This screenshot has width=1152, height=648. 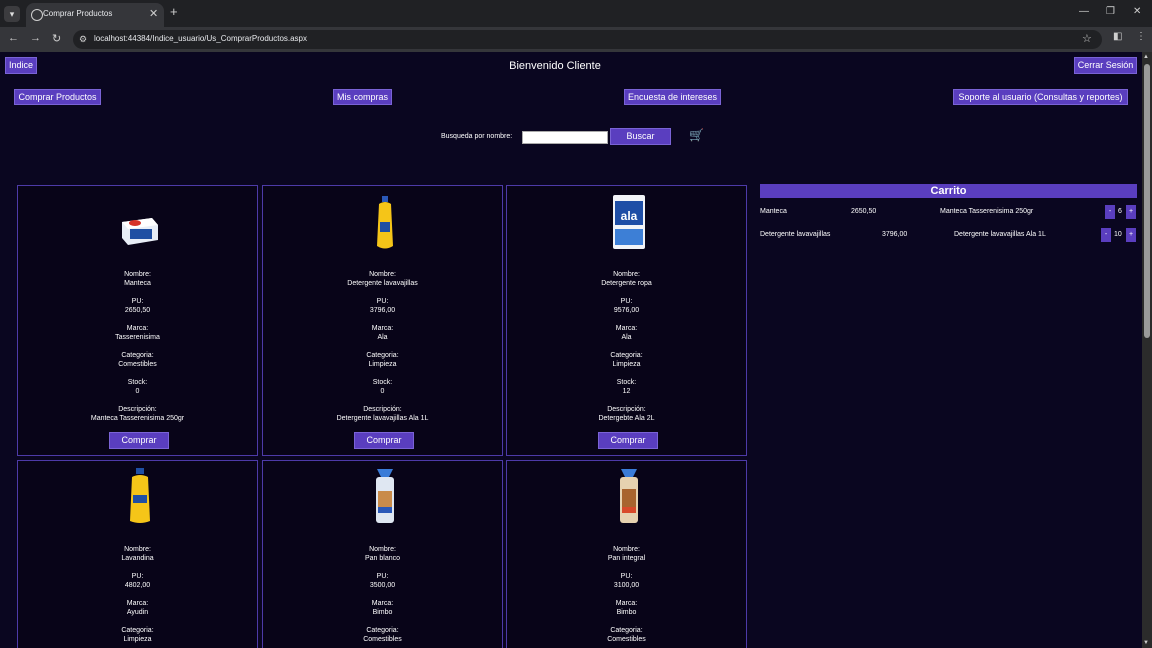 I want to click on cart-item-name: Manteca, so click(x=773, y=211).